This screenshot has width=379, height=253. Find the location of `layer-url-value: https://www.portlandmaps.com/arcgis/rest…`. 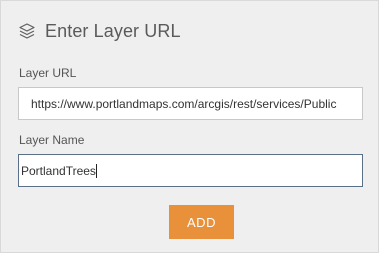

layer-url-value: https://www.portlandmaps.com/arcgis/rest… is located at coordinates (184, 103).